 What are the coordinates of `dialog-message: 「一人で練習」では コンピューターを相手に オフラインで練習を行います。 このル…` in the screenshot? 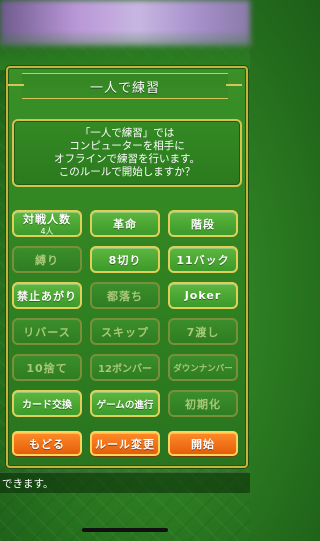 It's located at (127, 152).